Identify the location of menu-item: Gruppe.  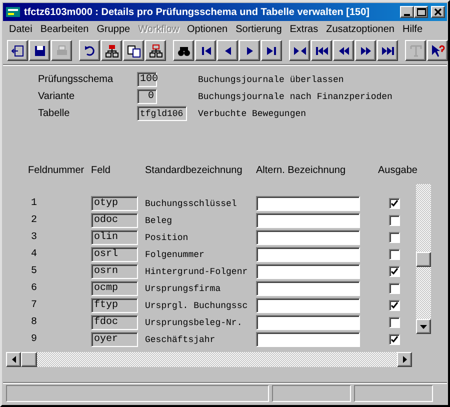
(113, 29).